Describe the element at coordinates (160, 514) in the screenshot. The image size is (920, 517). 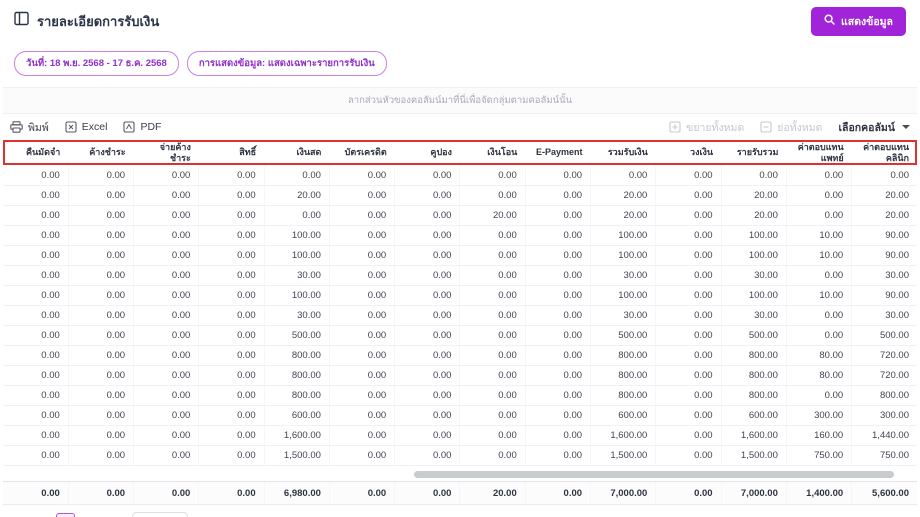
I see `page-size-select: 20` at that location.